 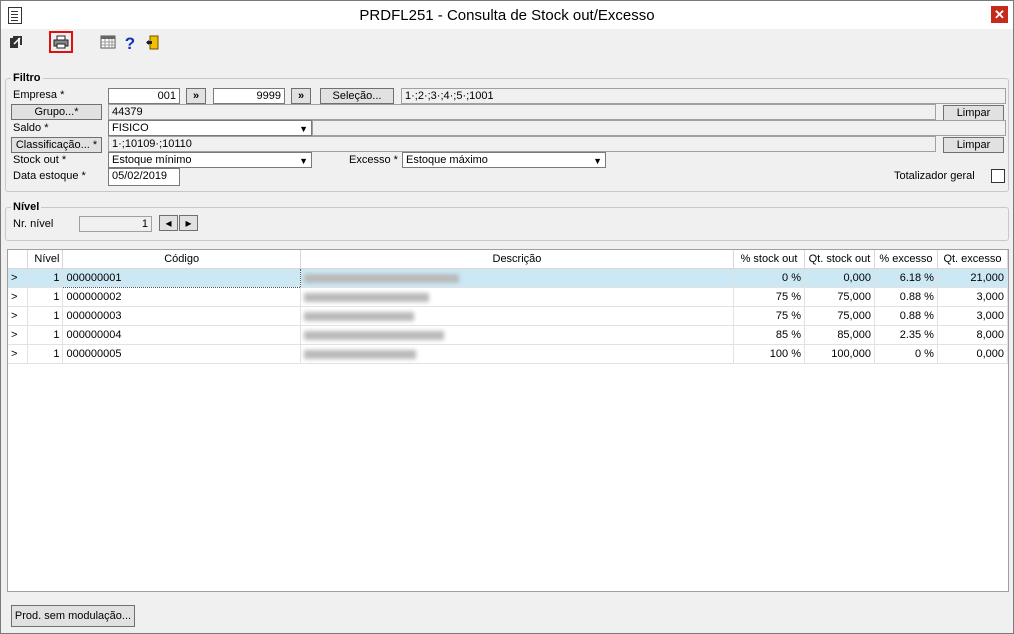 I want to click on nivel-prev-button: ◂, so click(x=168, y=223).